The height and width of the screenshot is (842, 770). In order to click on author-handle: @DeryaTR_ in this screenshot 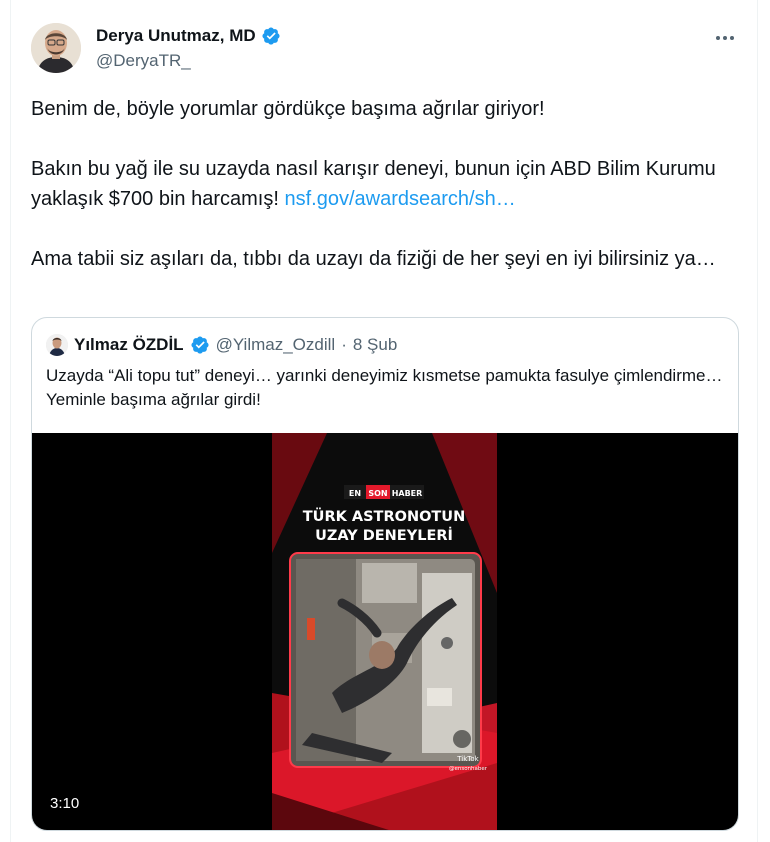, I will do `click(143, 61)`.